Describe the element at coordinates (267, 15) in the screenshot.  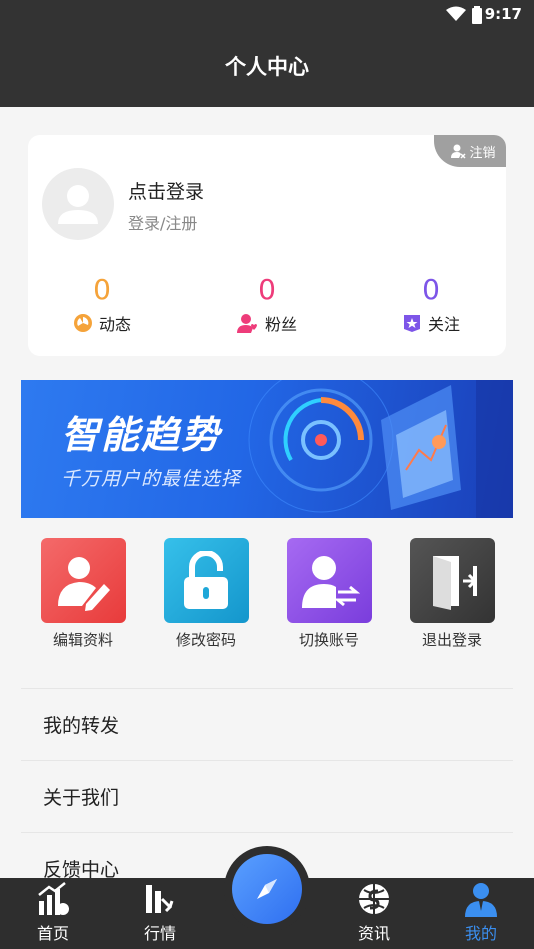
I see `status-bar: 9:17` at that location.